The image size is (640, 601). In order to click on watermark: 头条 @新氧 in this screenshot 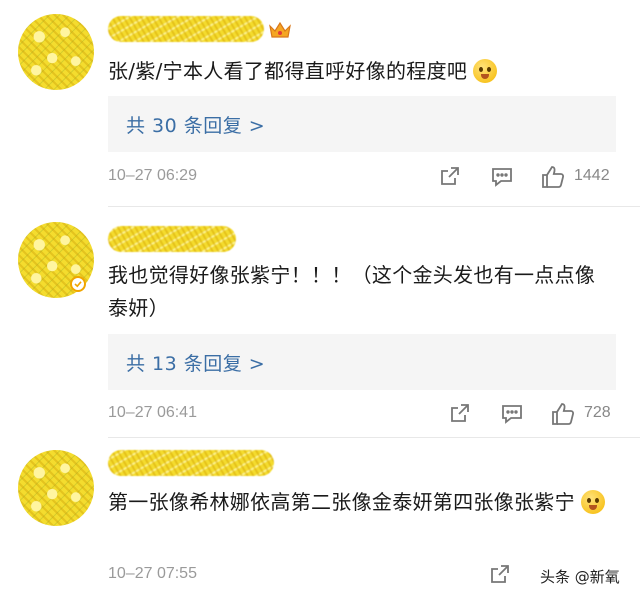, I will do `click(580, 577)`.